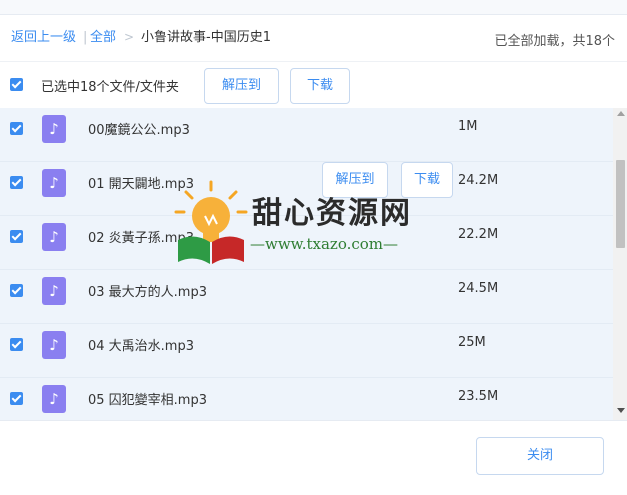 The width and height of the screenshot is (627, 495). I want to click on watermark-url: —www.txazo.com—, so click(324, 244).